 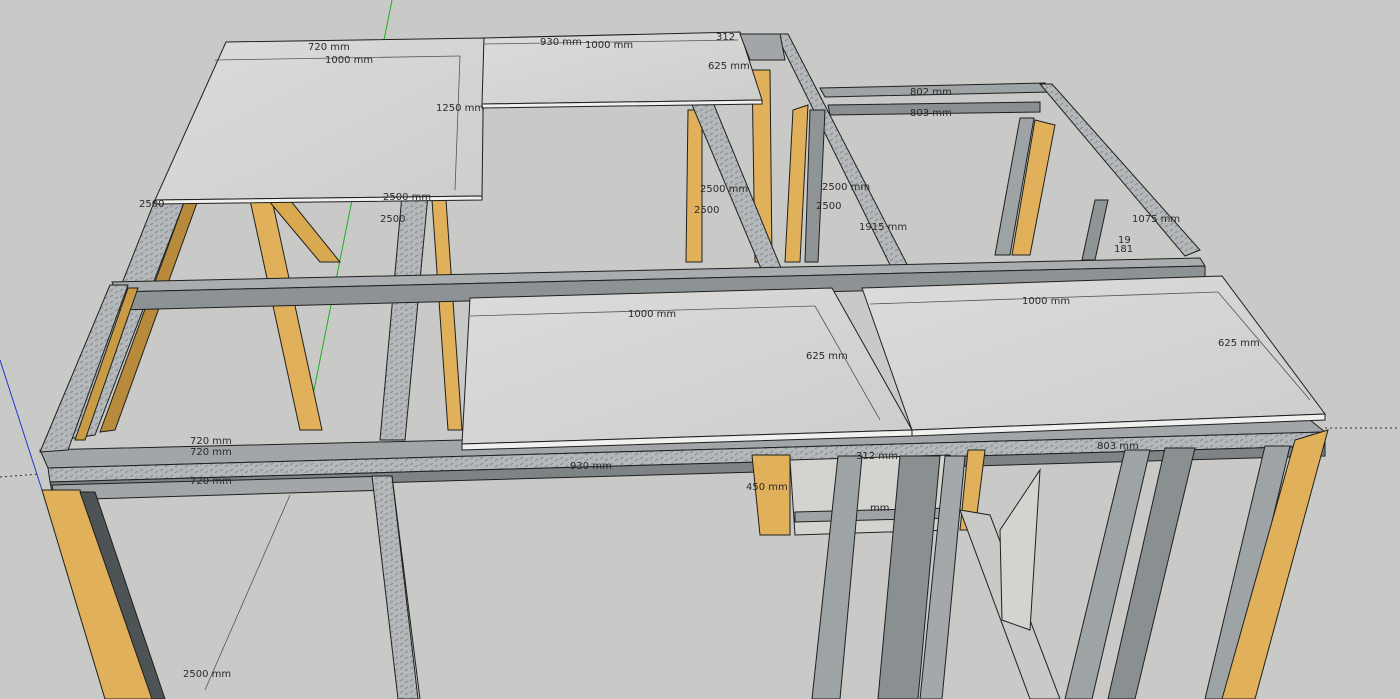 What do you see at coordinates (1119, 170) in the screenshot?
I see `right-side-top-rail` at bounding box center [1119, 170].